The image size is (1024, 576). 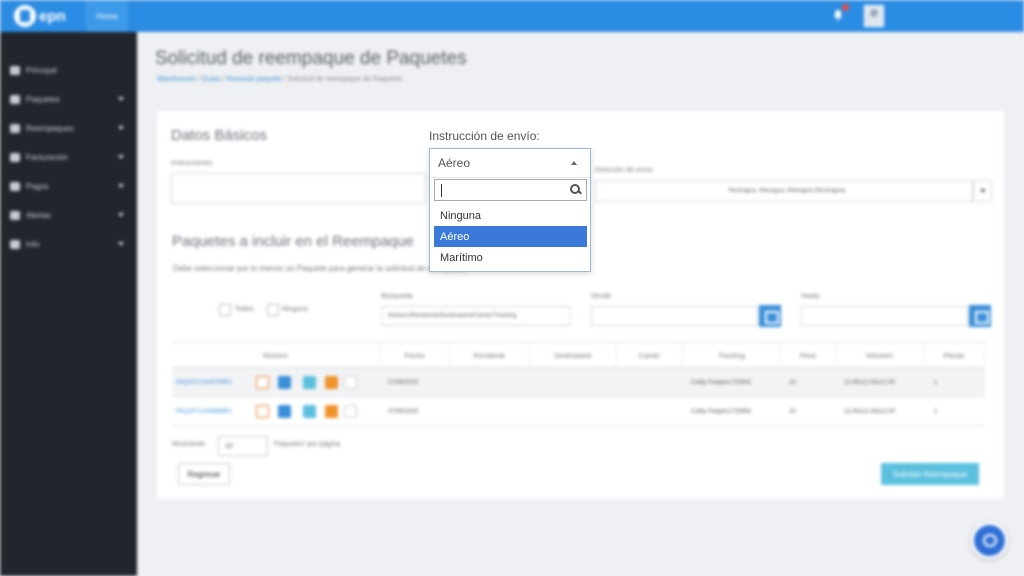 I want to click on info-icon, so click(x=15, y=244).